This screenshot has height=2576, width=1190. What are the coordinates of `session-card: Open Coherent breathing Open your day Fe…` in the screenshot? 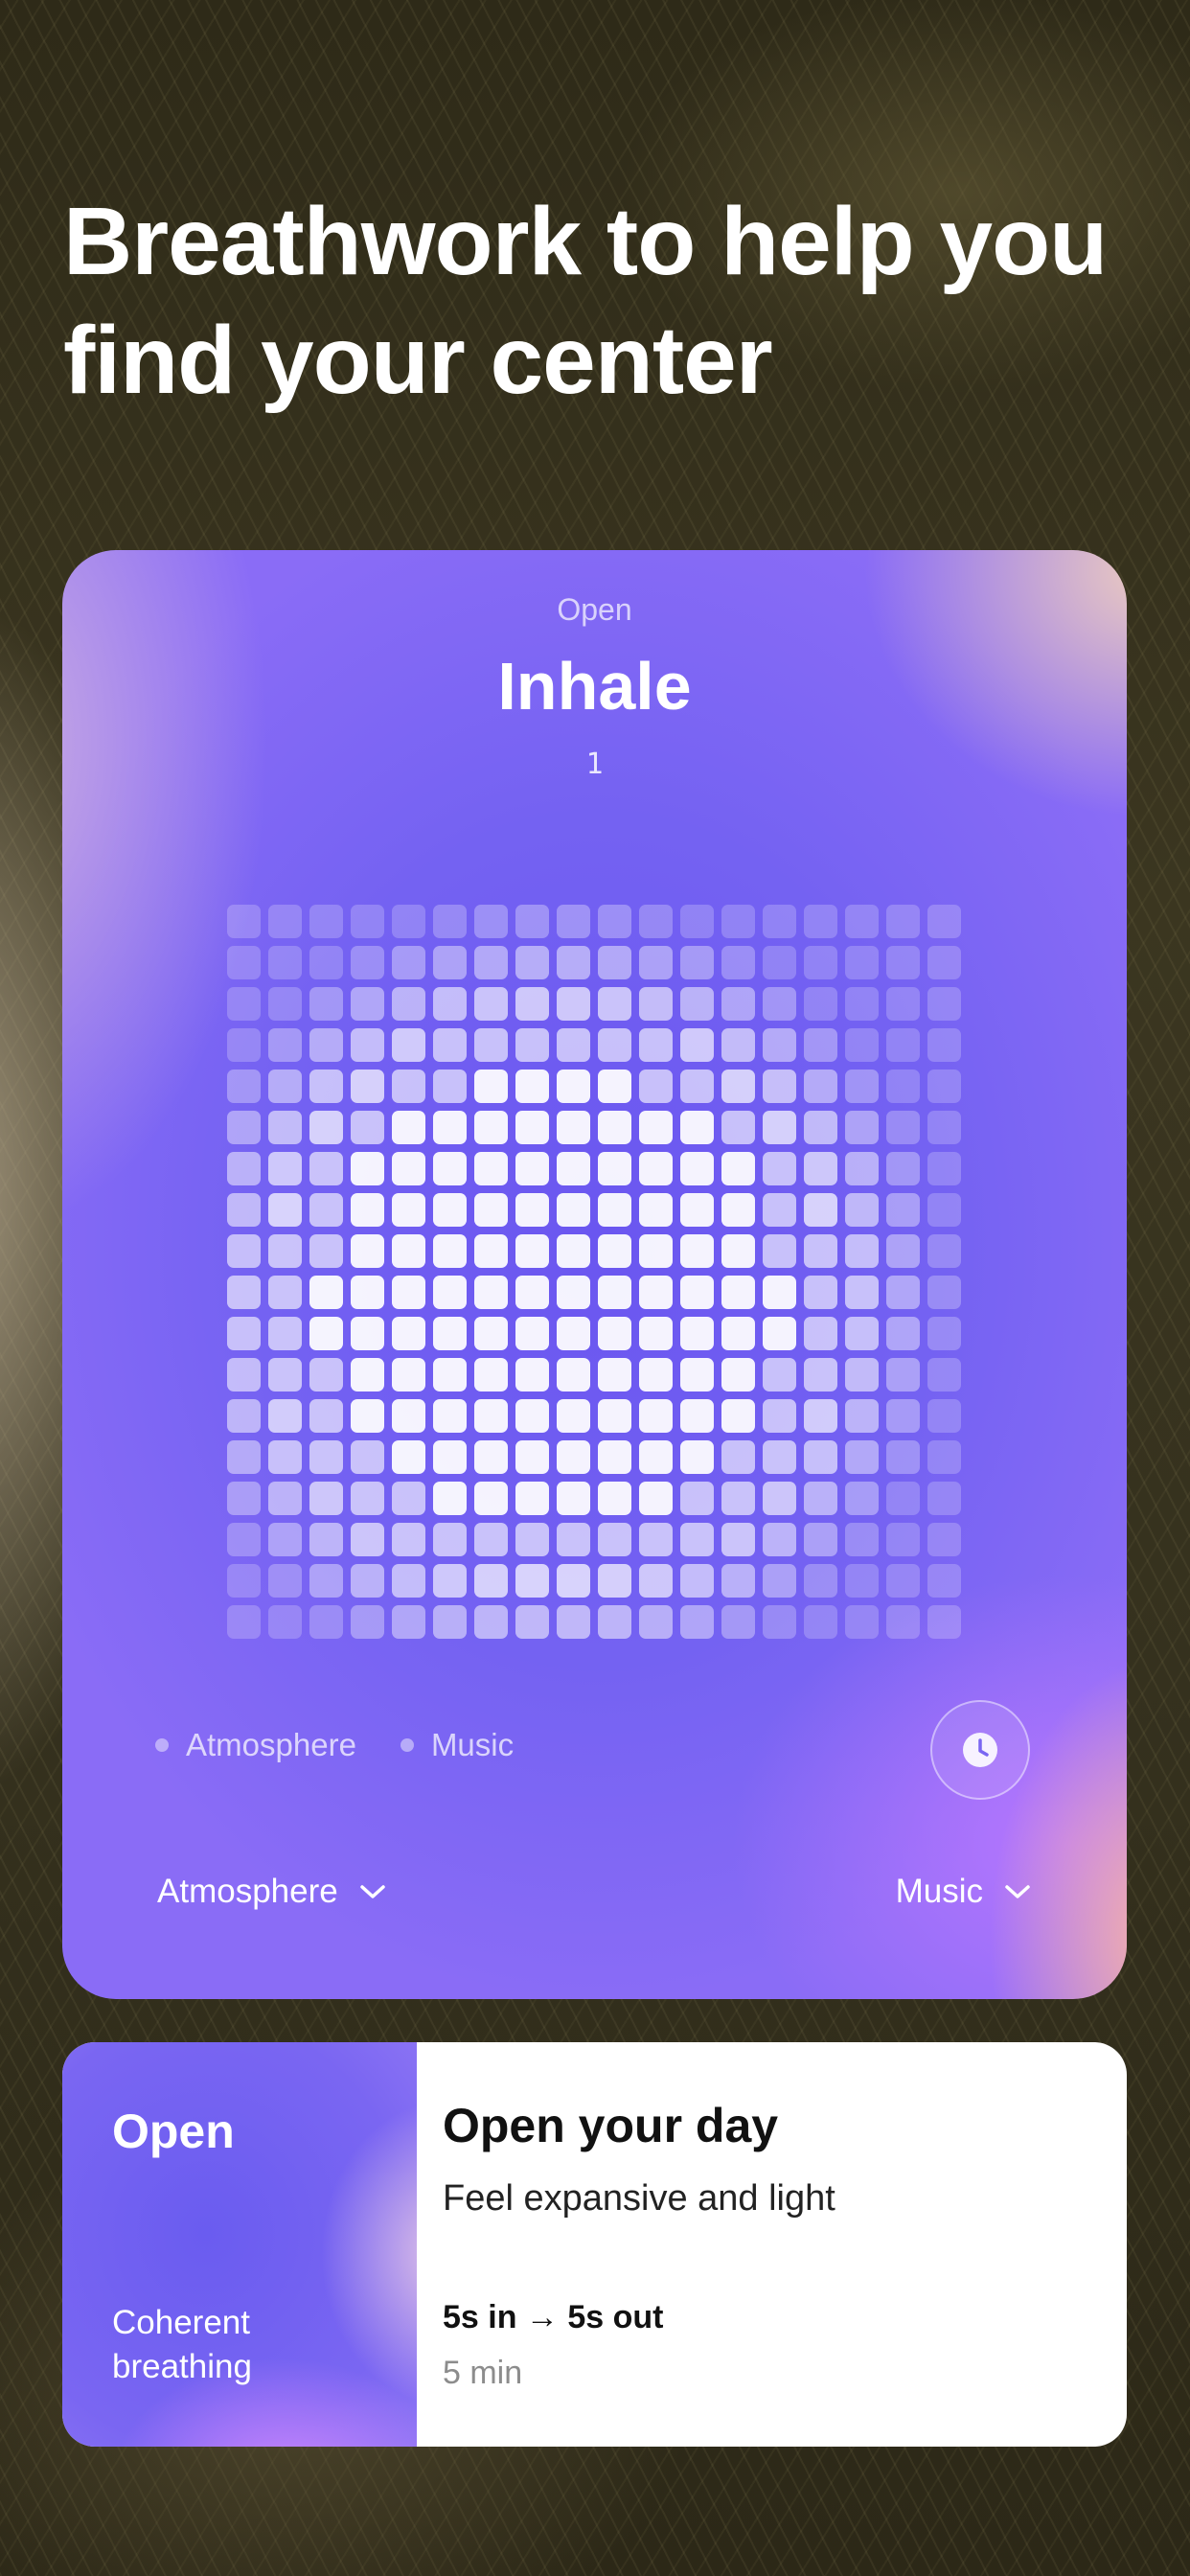 It's located at (594, 2244).